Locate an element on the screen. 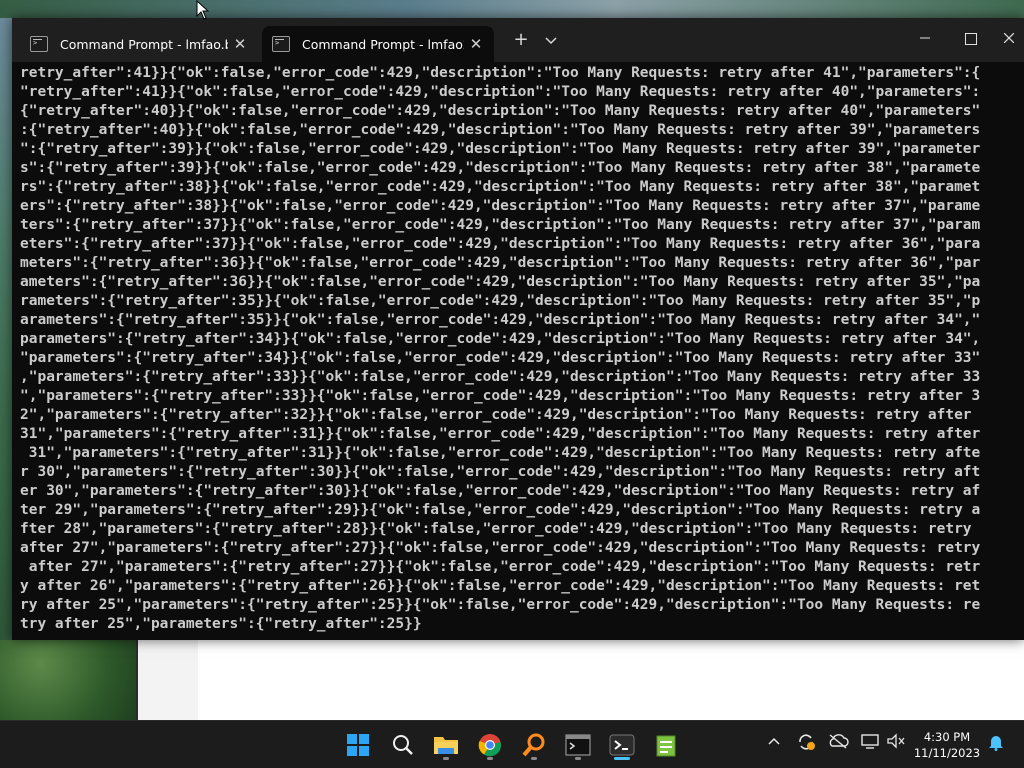  chrome-icon is located at coordinates (490, 745).